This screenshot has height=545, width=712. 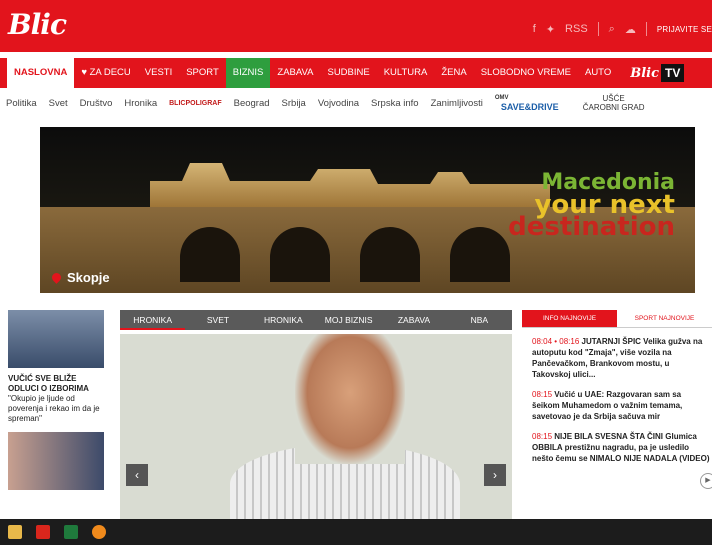 I want to click on blic-logo: Blic, so click(x=37, y=24).